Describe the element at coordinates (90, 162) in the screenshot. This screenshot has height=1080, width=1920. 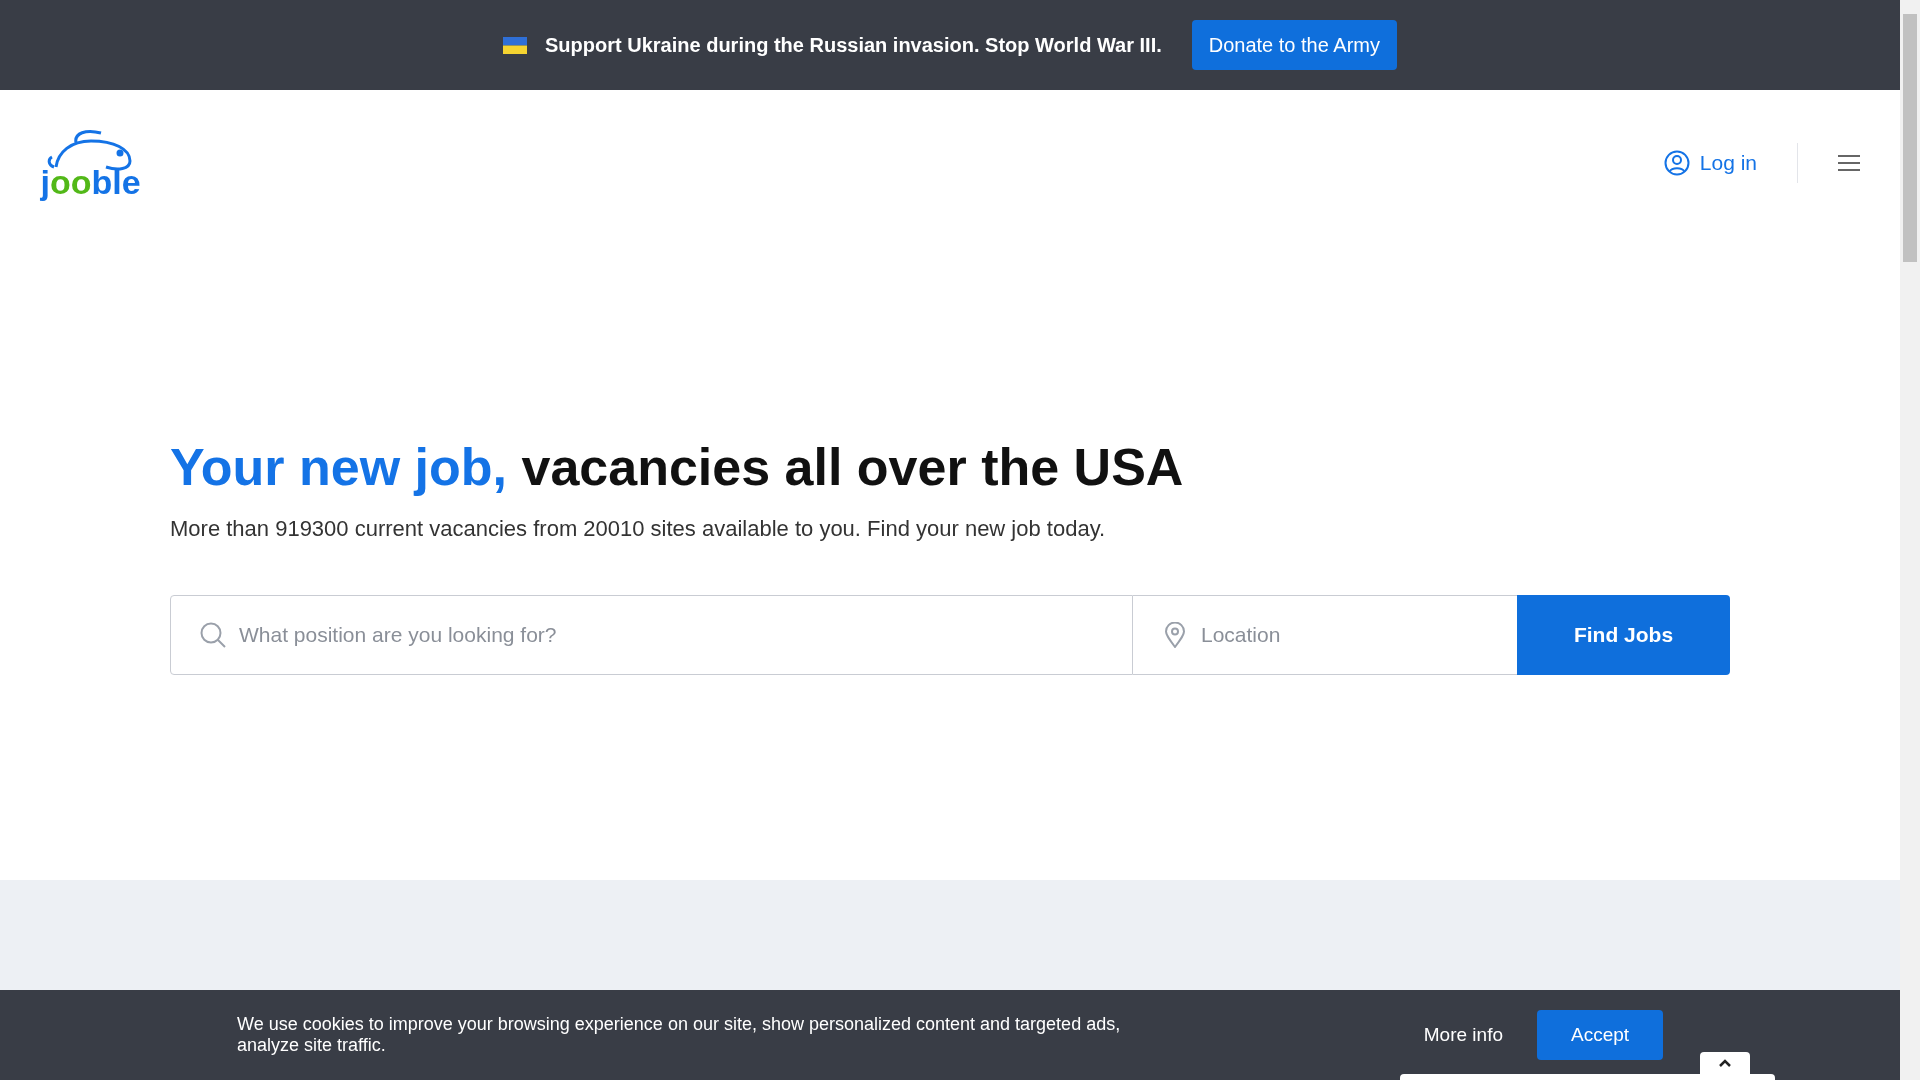
I see `jooble-logo: jooble` at that location.